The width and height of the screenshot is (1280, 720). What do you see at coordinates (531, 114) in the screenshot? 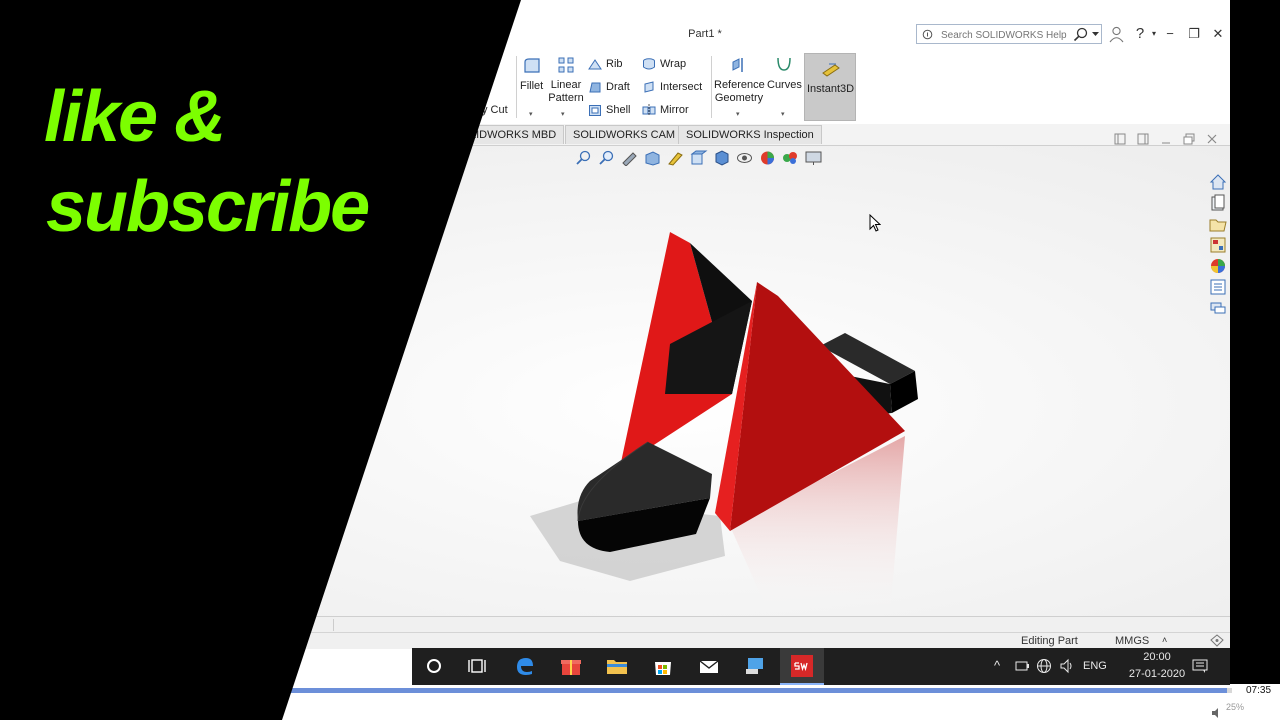
I see `fillet-dropdown-icon: ▾` at bounding box center [531, 114].